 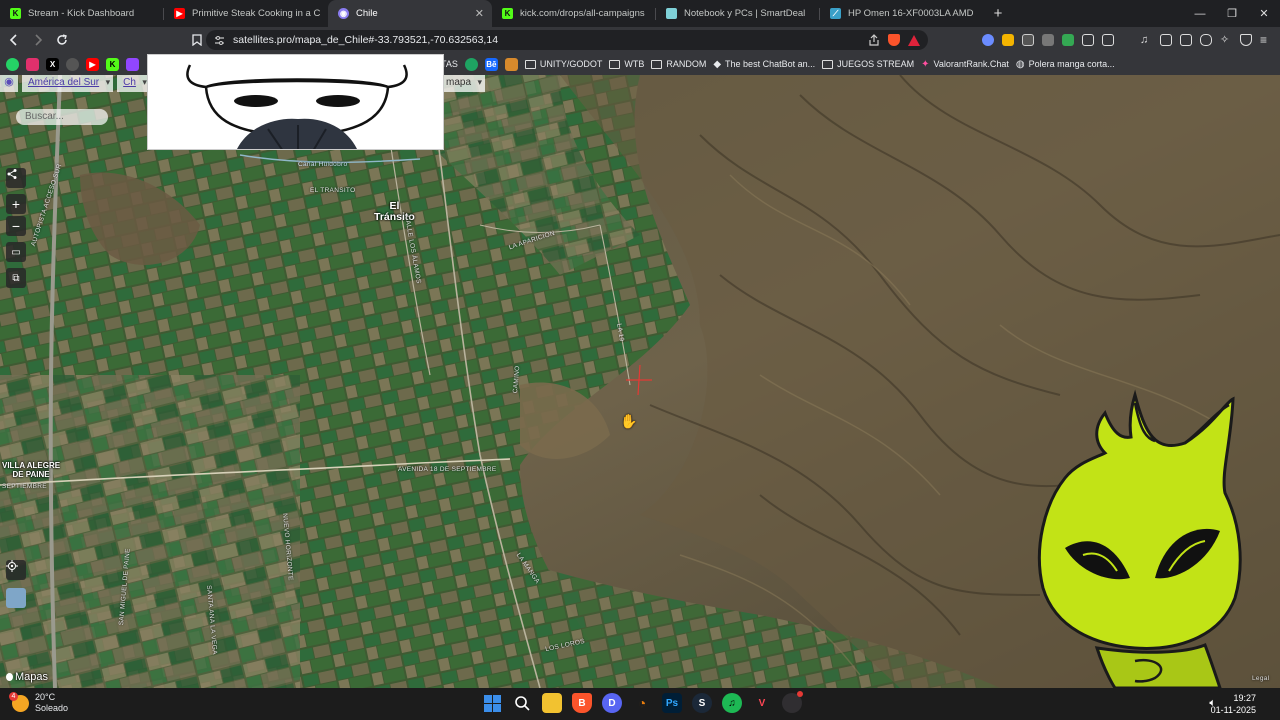 I want to click on zoom-in-button: +, so click(x=16, y=204).